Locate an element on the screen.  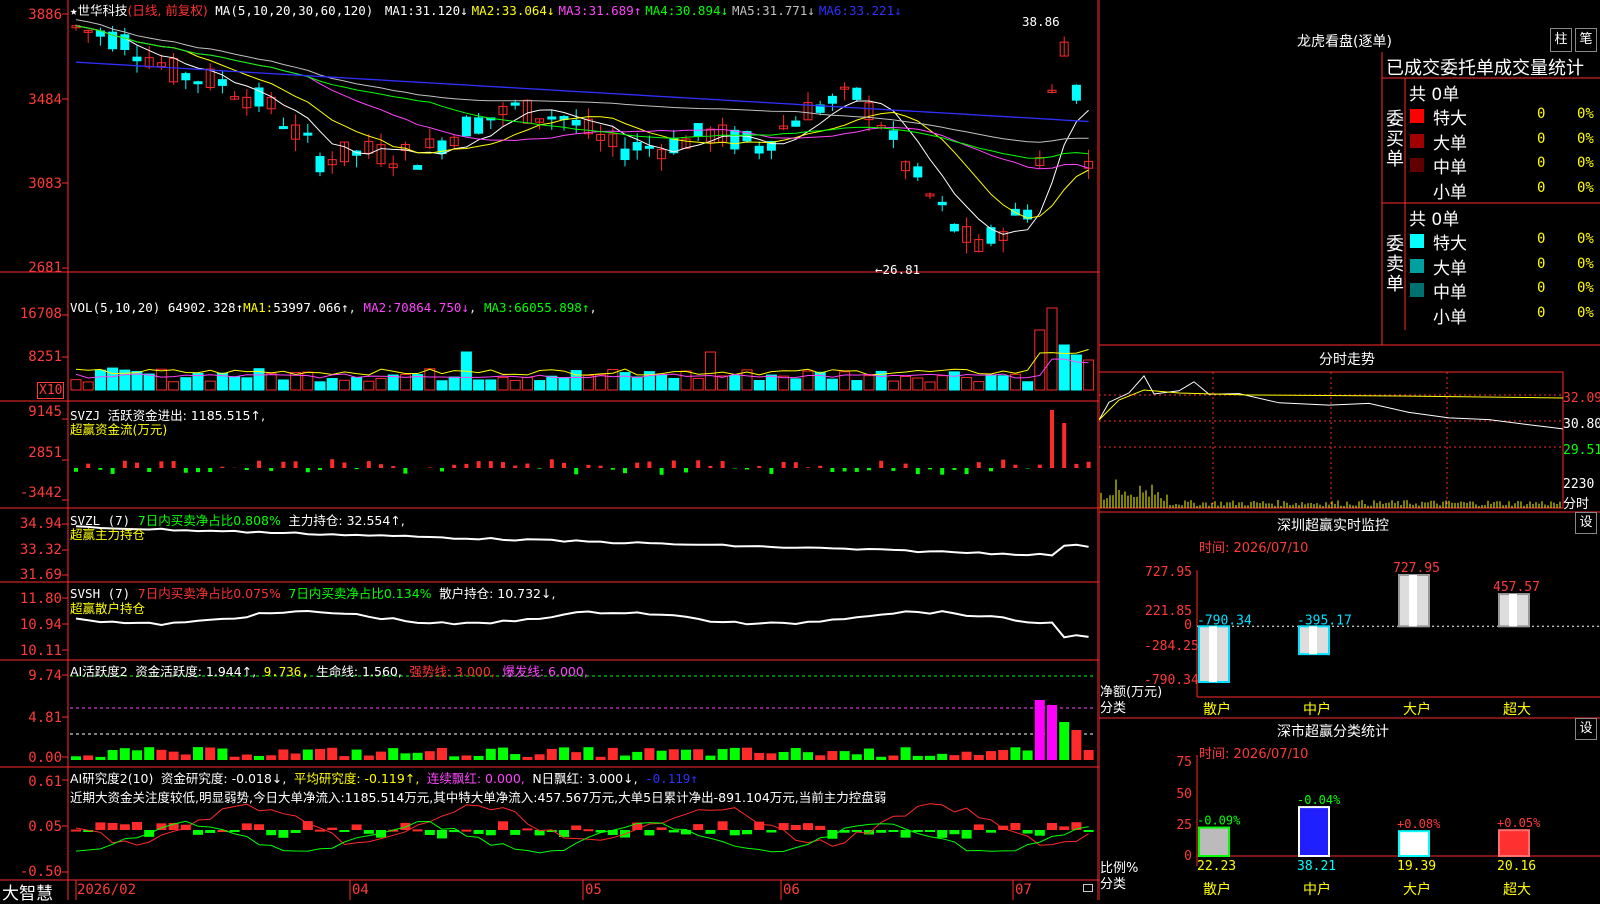
average-research-line is located at coordinates (582, 837).